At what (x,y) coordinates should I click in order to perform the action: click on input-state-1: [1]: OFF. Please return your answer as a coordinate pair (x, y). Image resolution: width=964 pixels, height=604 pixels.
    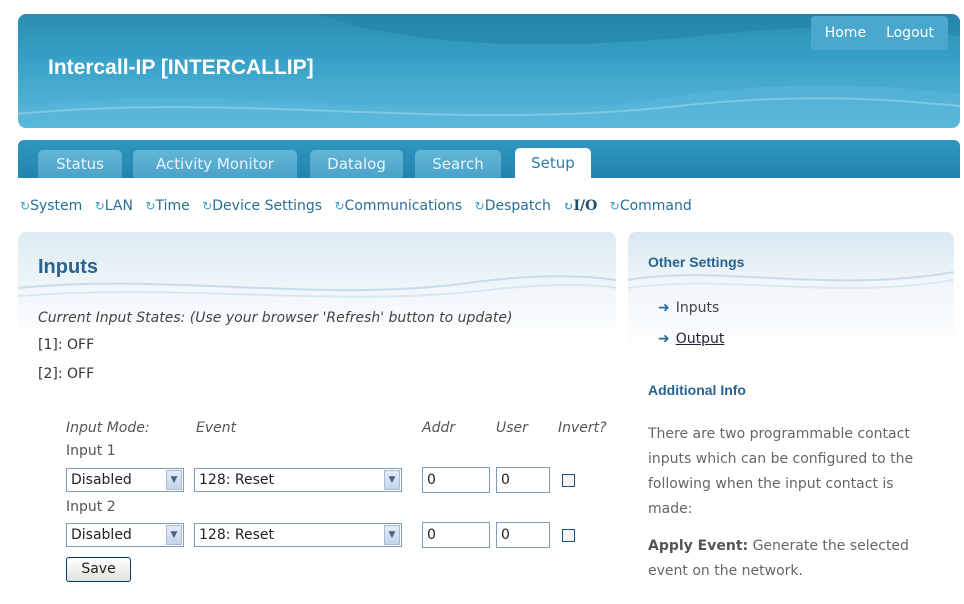
    Looking at the image, I should click on (66, 345).